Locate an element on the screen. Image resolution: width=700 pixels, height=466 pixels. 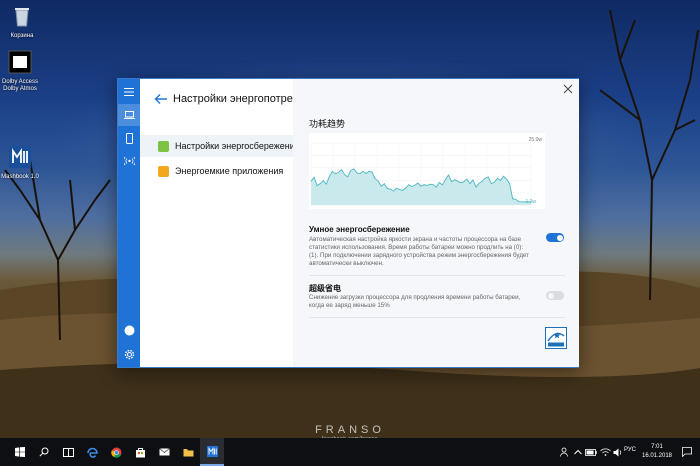
phone-icon is located at coordinates (129, 138).